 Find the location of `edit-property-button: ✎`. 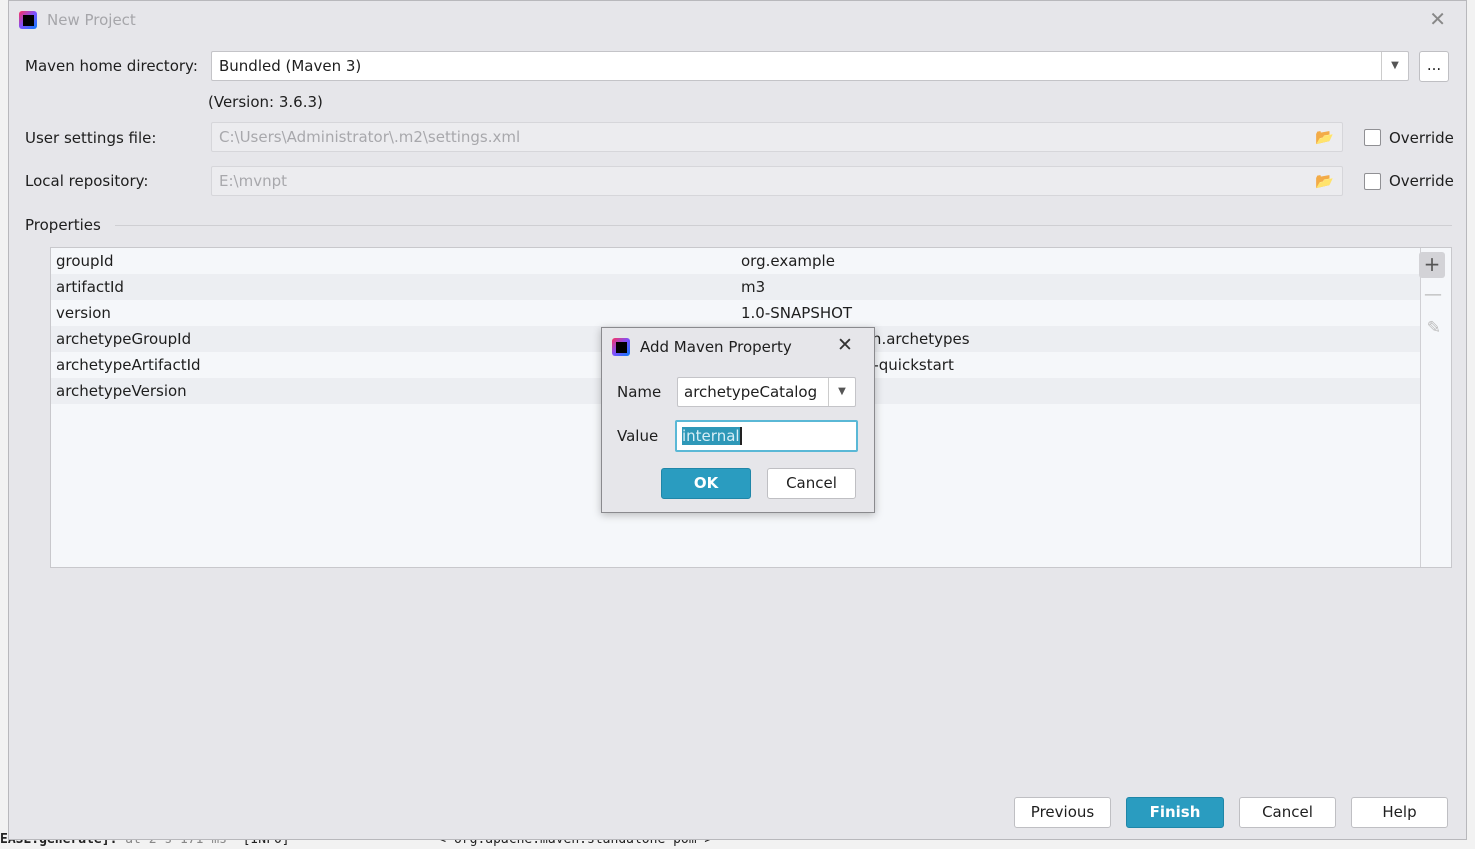

edit-property-button: ✎ is located at coordinates (1434, 328).